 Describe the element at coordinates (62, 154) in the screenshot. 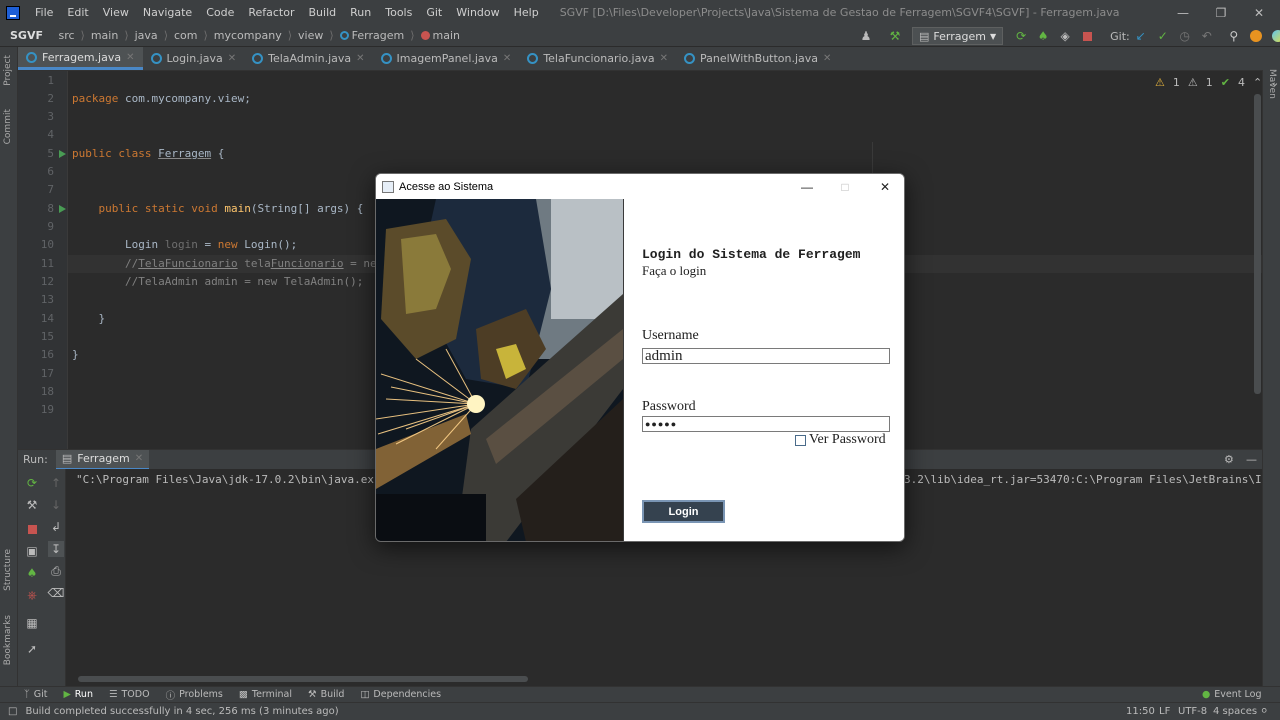

I see `run-class-icon` at that location.